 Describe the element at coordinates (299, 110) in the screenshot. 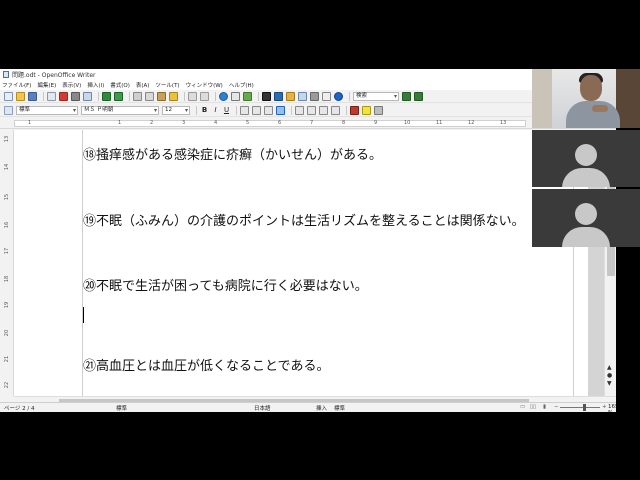

I see `numbering-icon` at that location.